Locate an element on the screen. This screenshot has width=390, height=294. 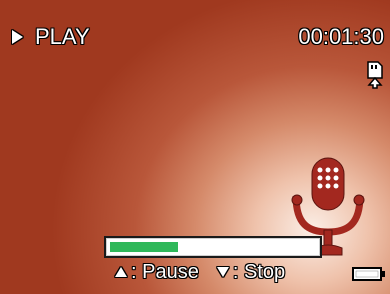
up-arrow-icon is located at coordinates (121, 272).